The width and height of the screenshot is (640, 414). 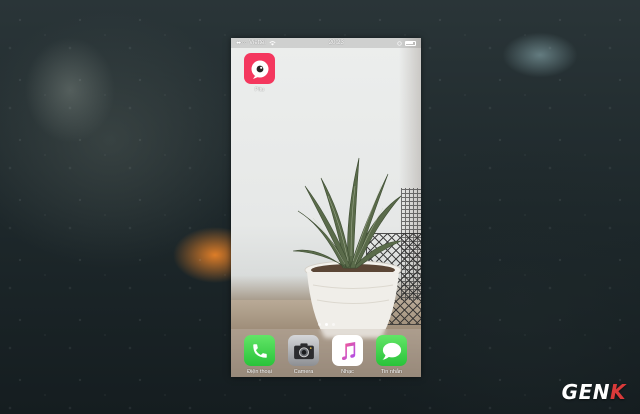 What do you see at coordinates (347, 350) in the screenshot?
I see `music-icon` at bounding box center [347, 350].